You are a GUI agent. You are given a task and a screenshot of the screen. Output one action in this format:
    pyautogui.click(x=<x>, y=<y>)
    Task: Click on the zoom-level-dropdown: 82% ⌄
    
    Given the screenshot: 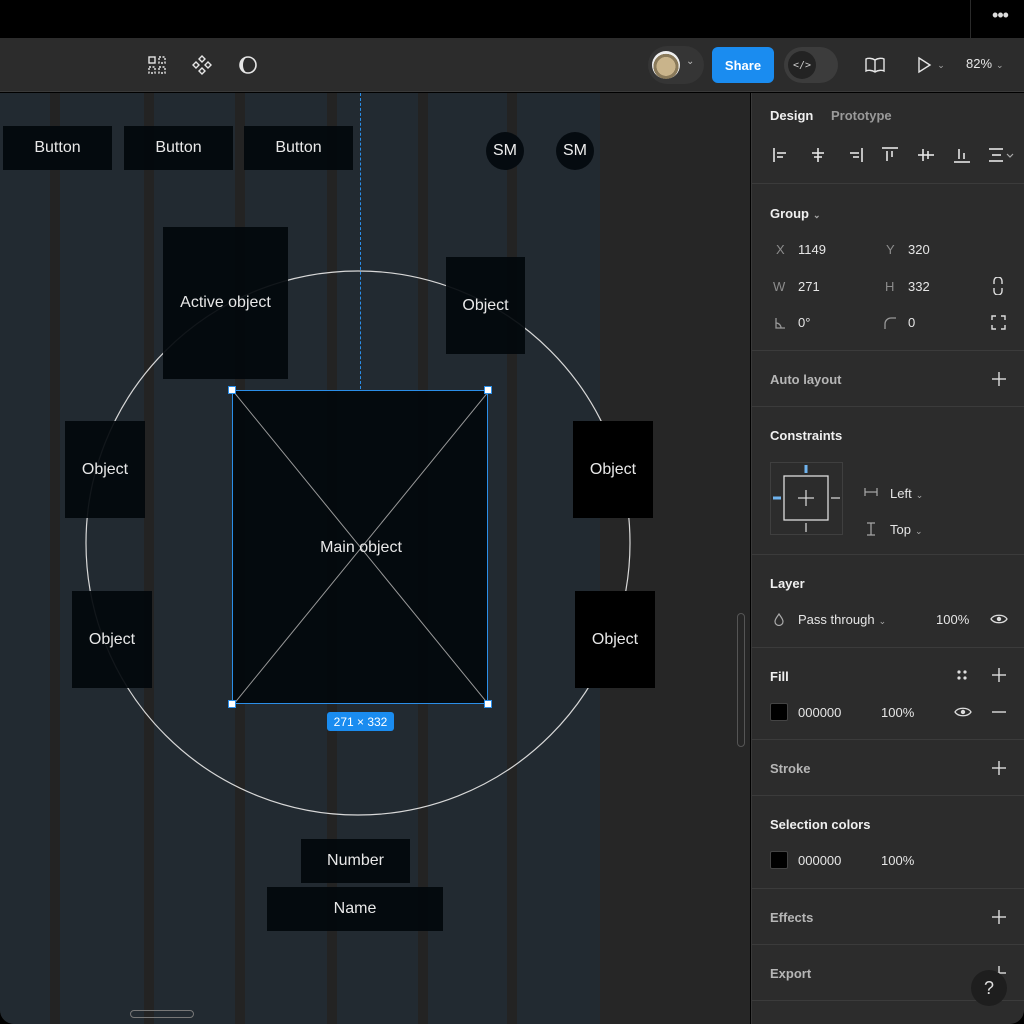 What is the action you would take?
    pyautogui.click(x=985, y=63)
    